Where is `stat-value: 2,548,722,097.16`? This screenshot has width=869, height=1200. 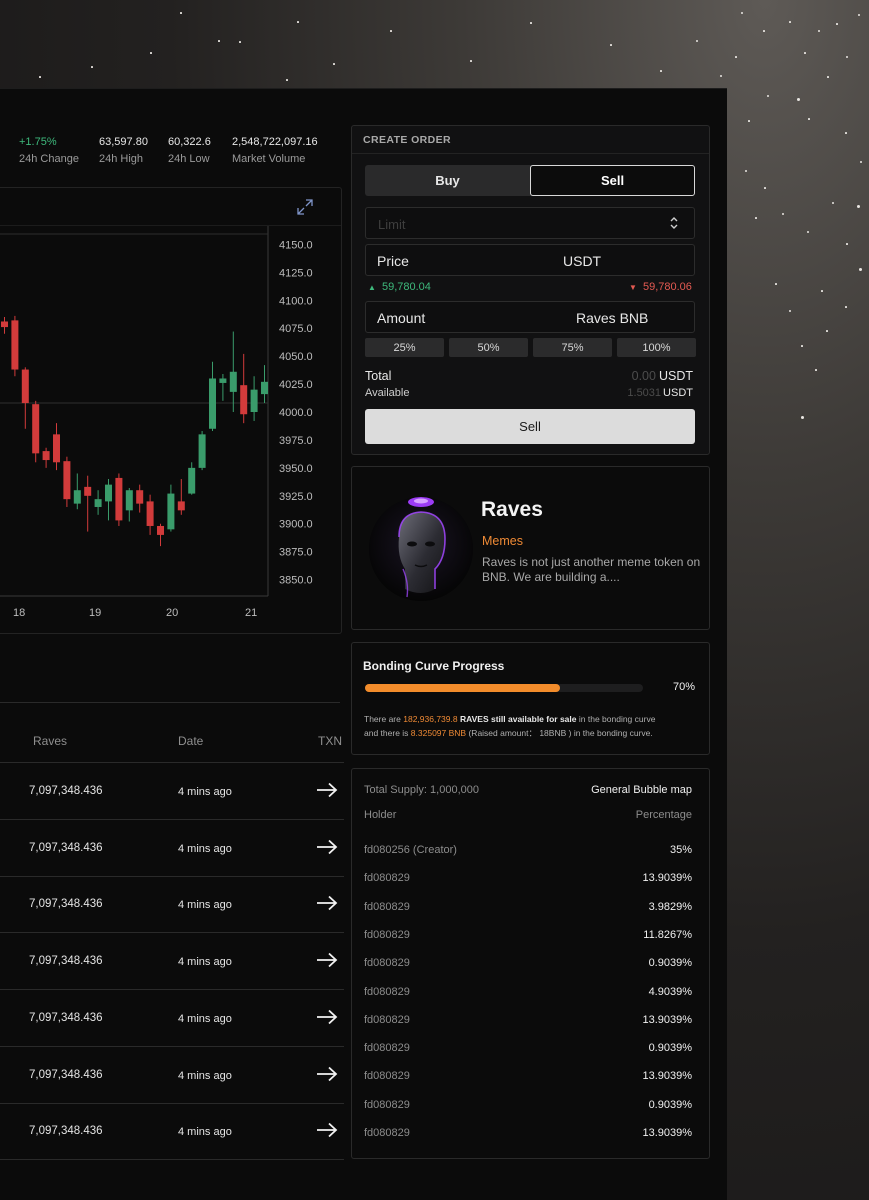 stat-value: 2,548,722,097.16 is located at coordinates (275, 142).